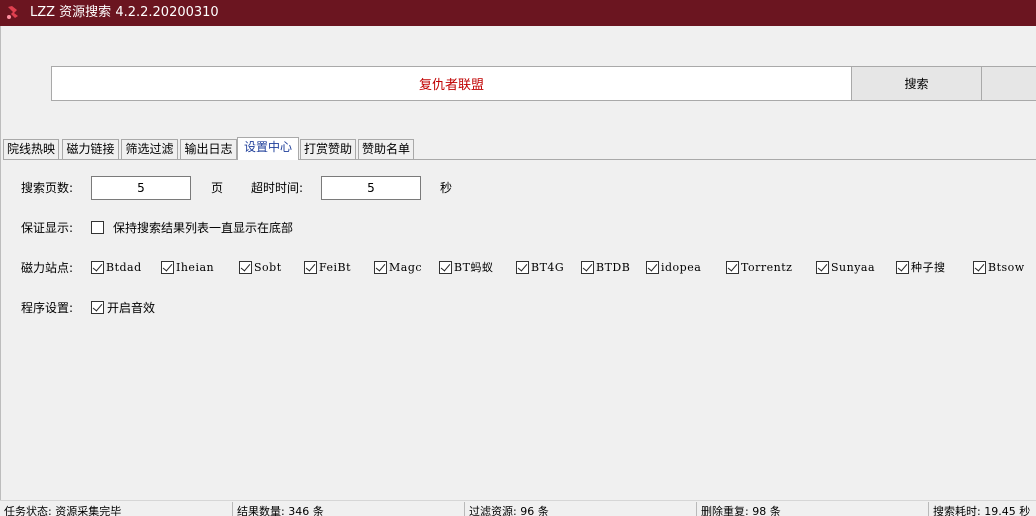 The width and height of the screenshot is (1036, 516). I want to click on window-border, so click(0, 263).